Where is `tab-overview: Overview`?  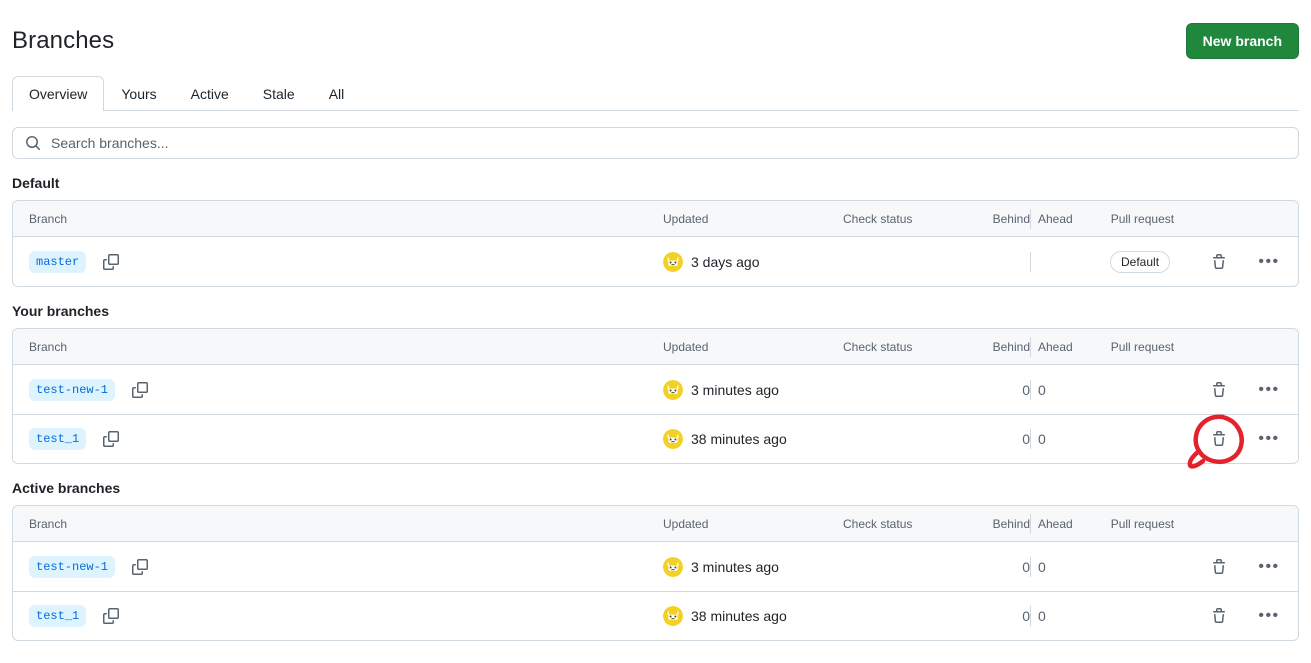
tab-overview: Overview is located at coordinates (58, 94).